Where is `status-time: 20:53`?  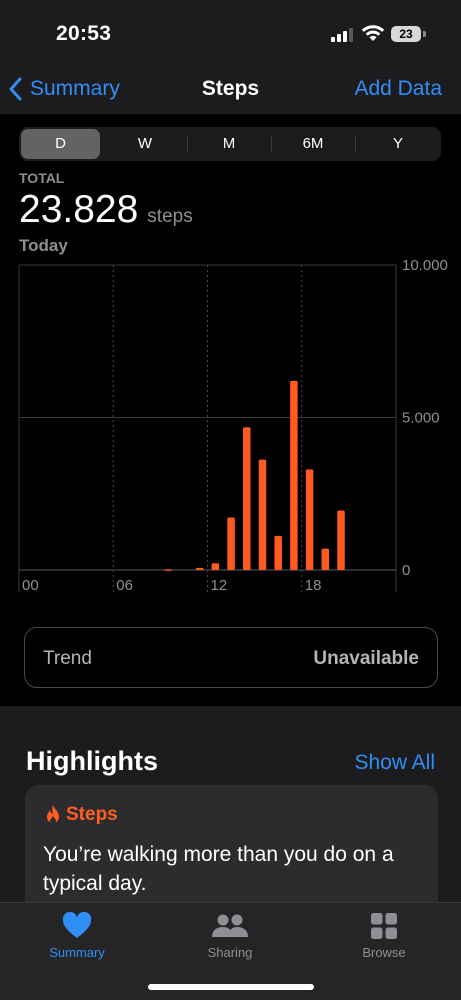
status-time: 20:53 is located at coordinates (84, 33).